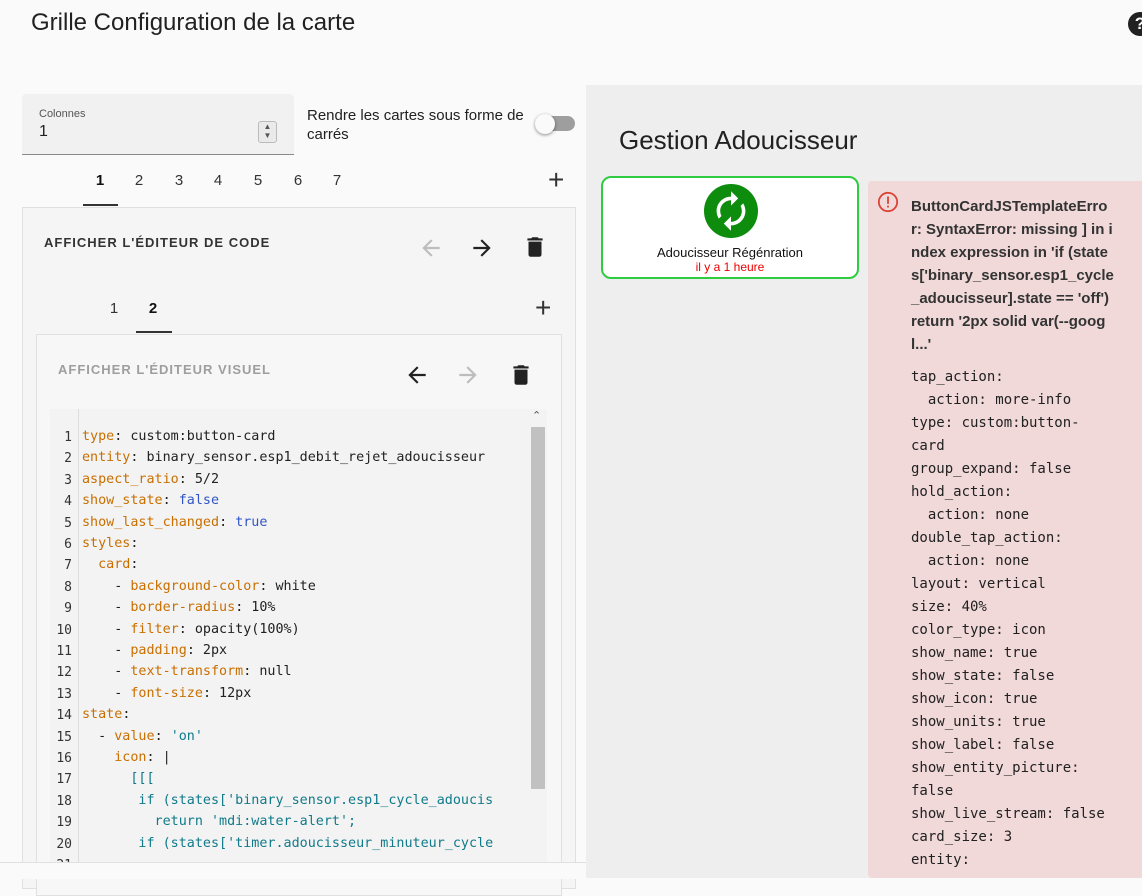 This screenshot has width=1142, height=896. Describe the element at coordinates (556, 180) in the screenshot. I see `add-card-button: +` at that location.